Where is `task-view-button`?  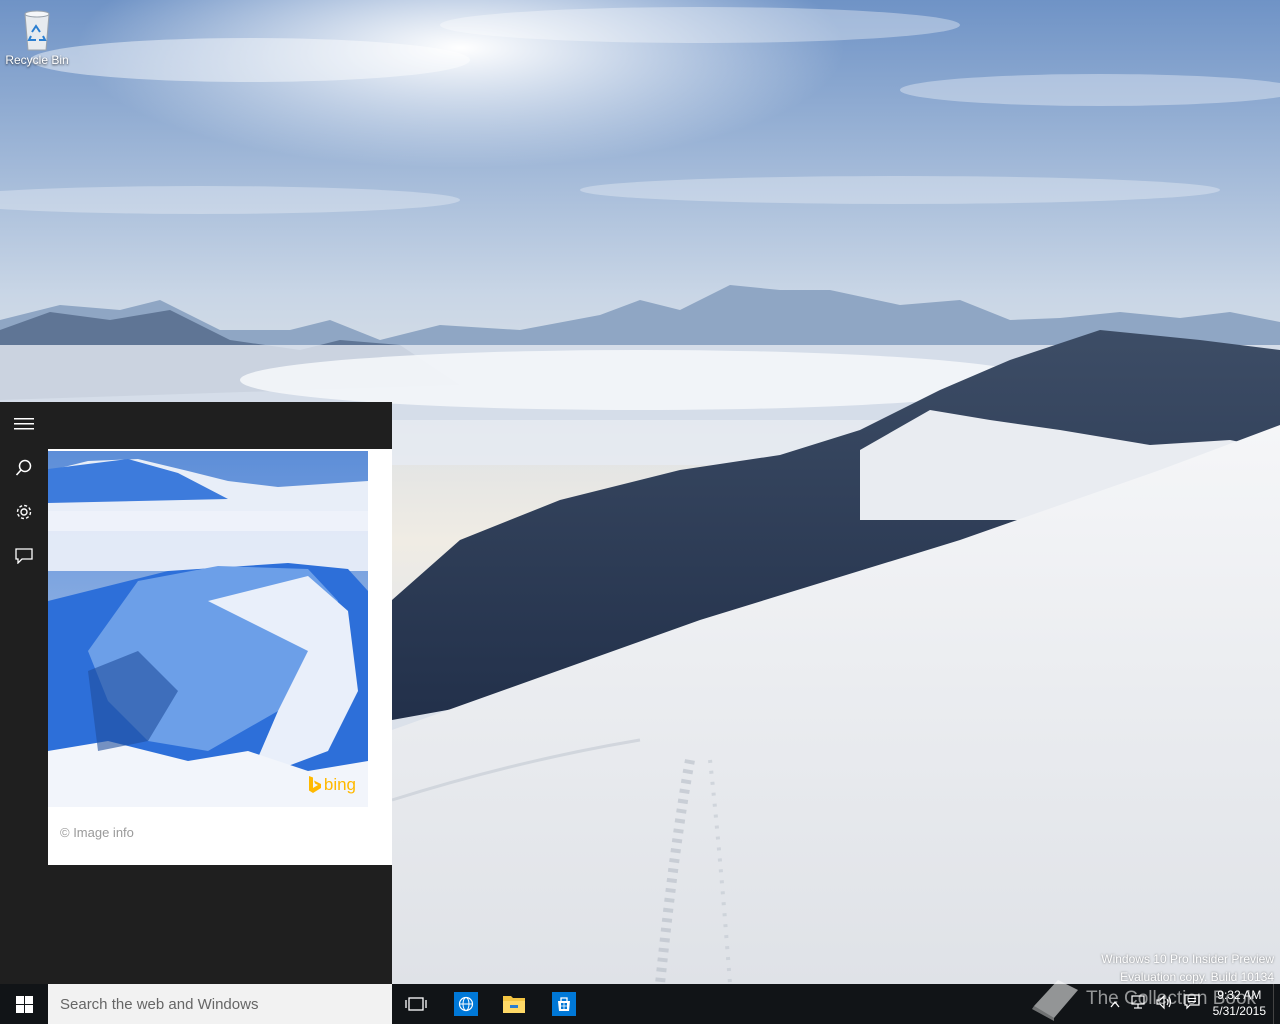 task-view-button is located at coordinates (416, 1004).